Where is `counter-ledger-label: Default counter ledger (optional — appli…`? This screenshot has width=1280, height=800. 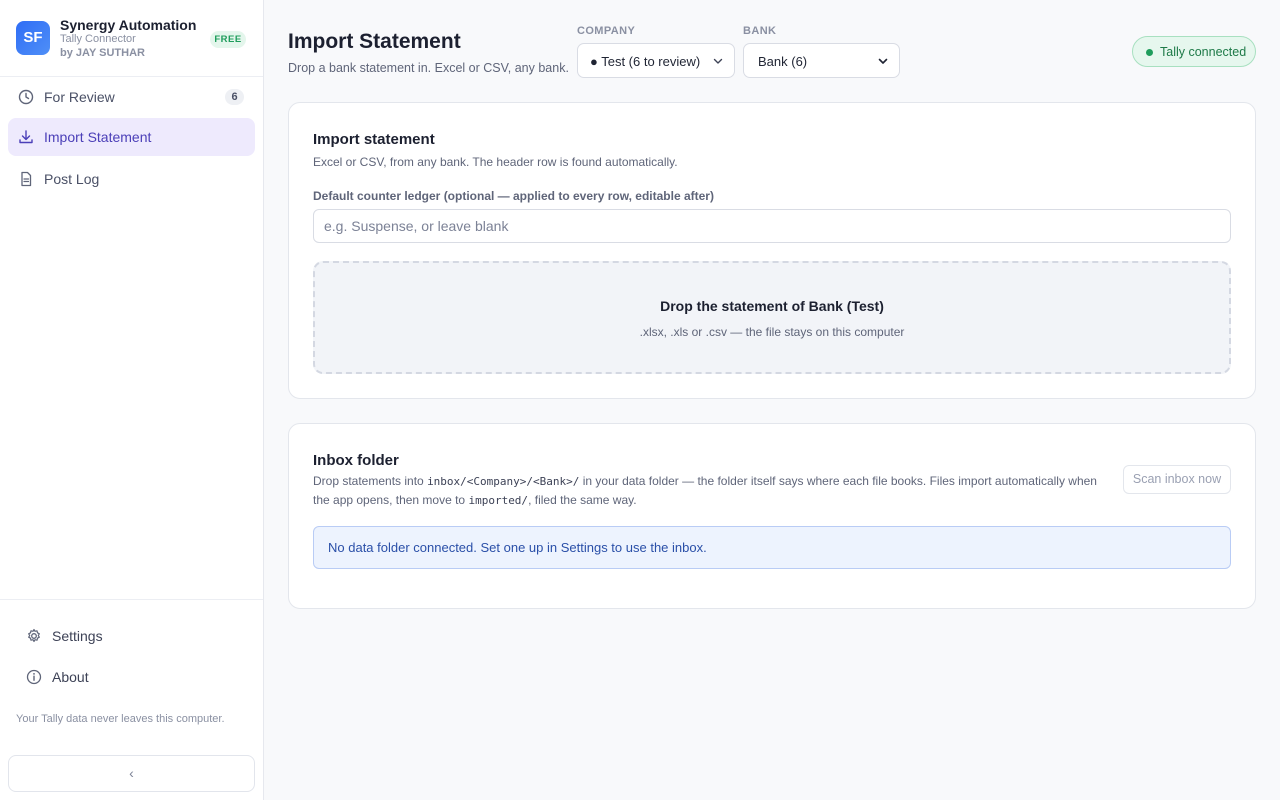
counter-ledger-label: Default counter ledger (optional — appli… is located at coordinates (513, 196).